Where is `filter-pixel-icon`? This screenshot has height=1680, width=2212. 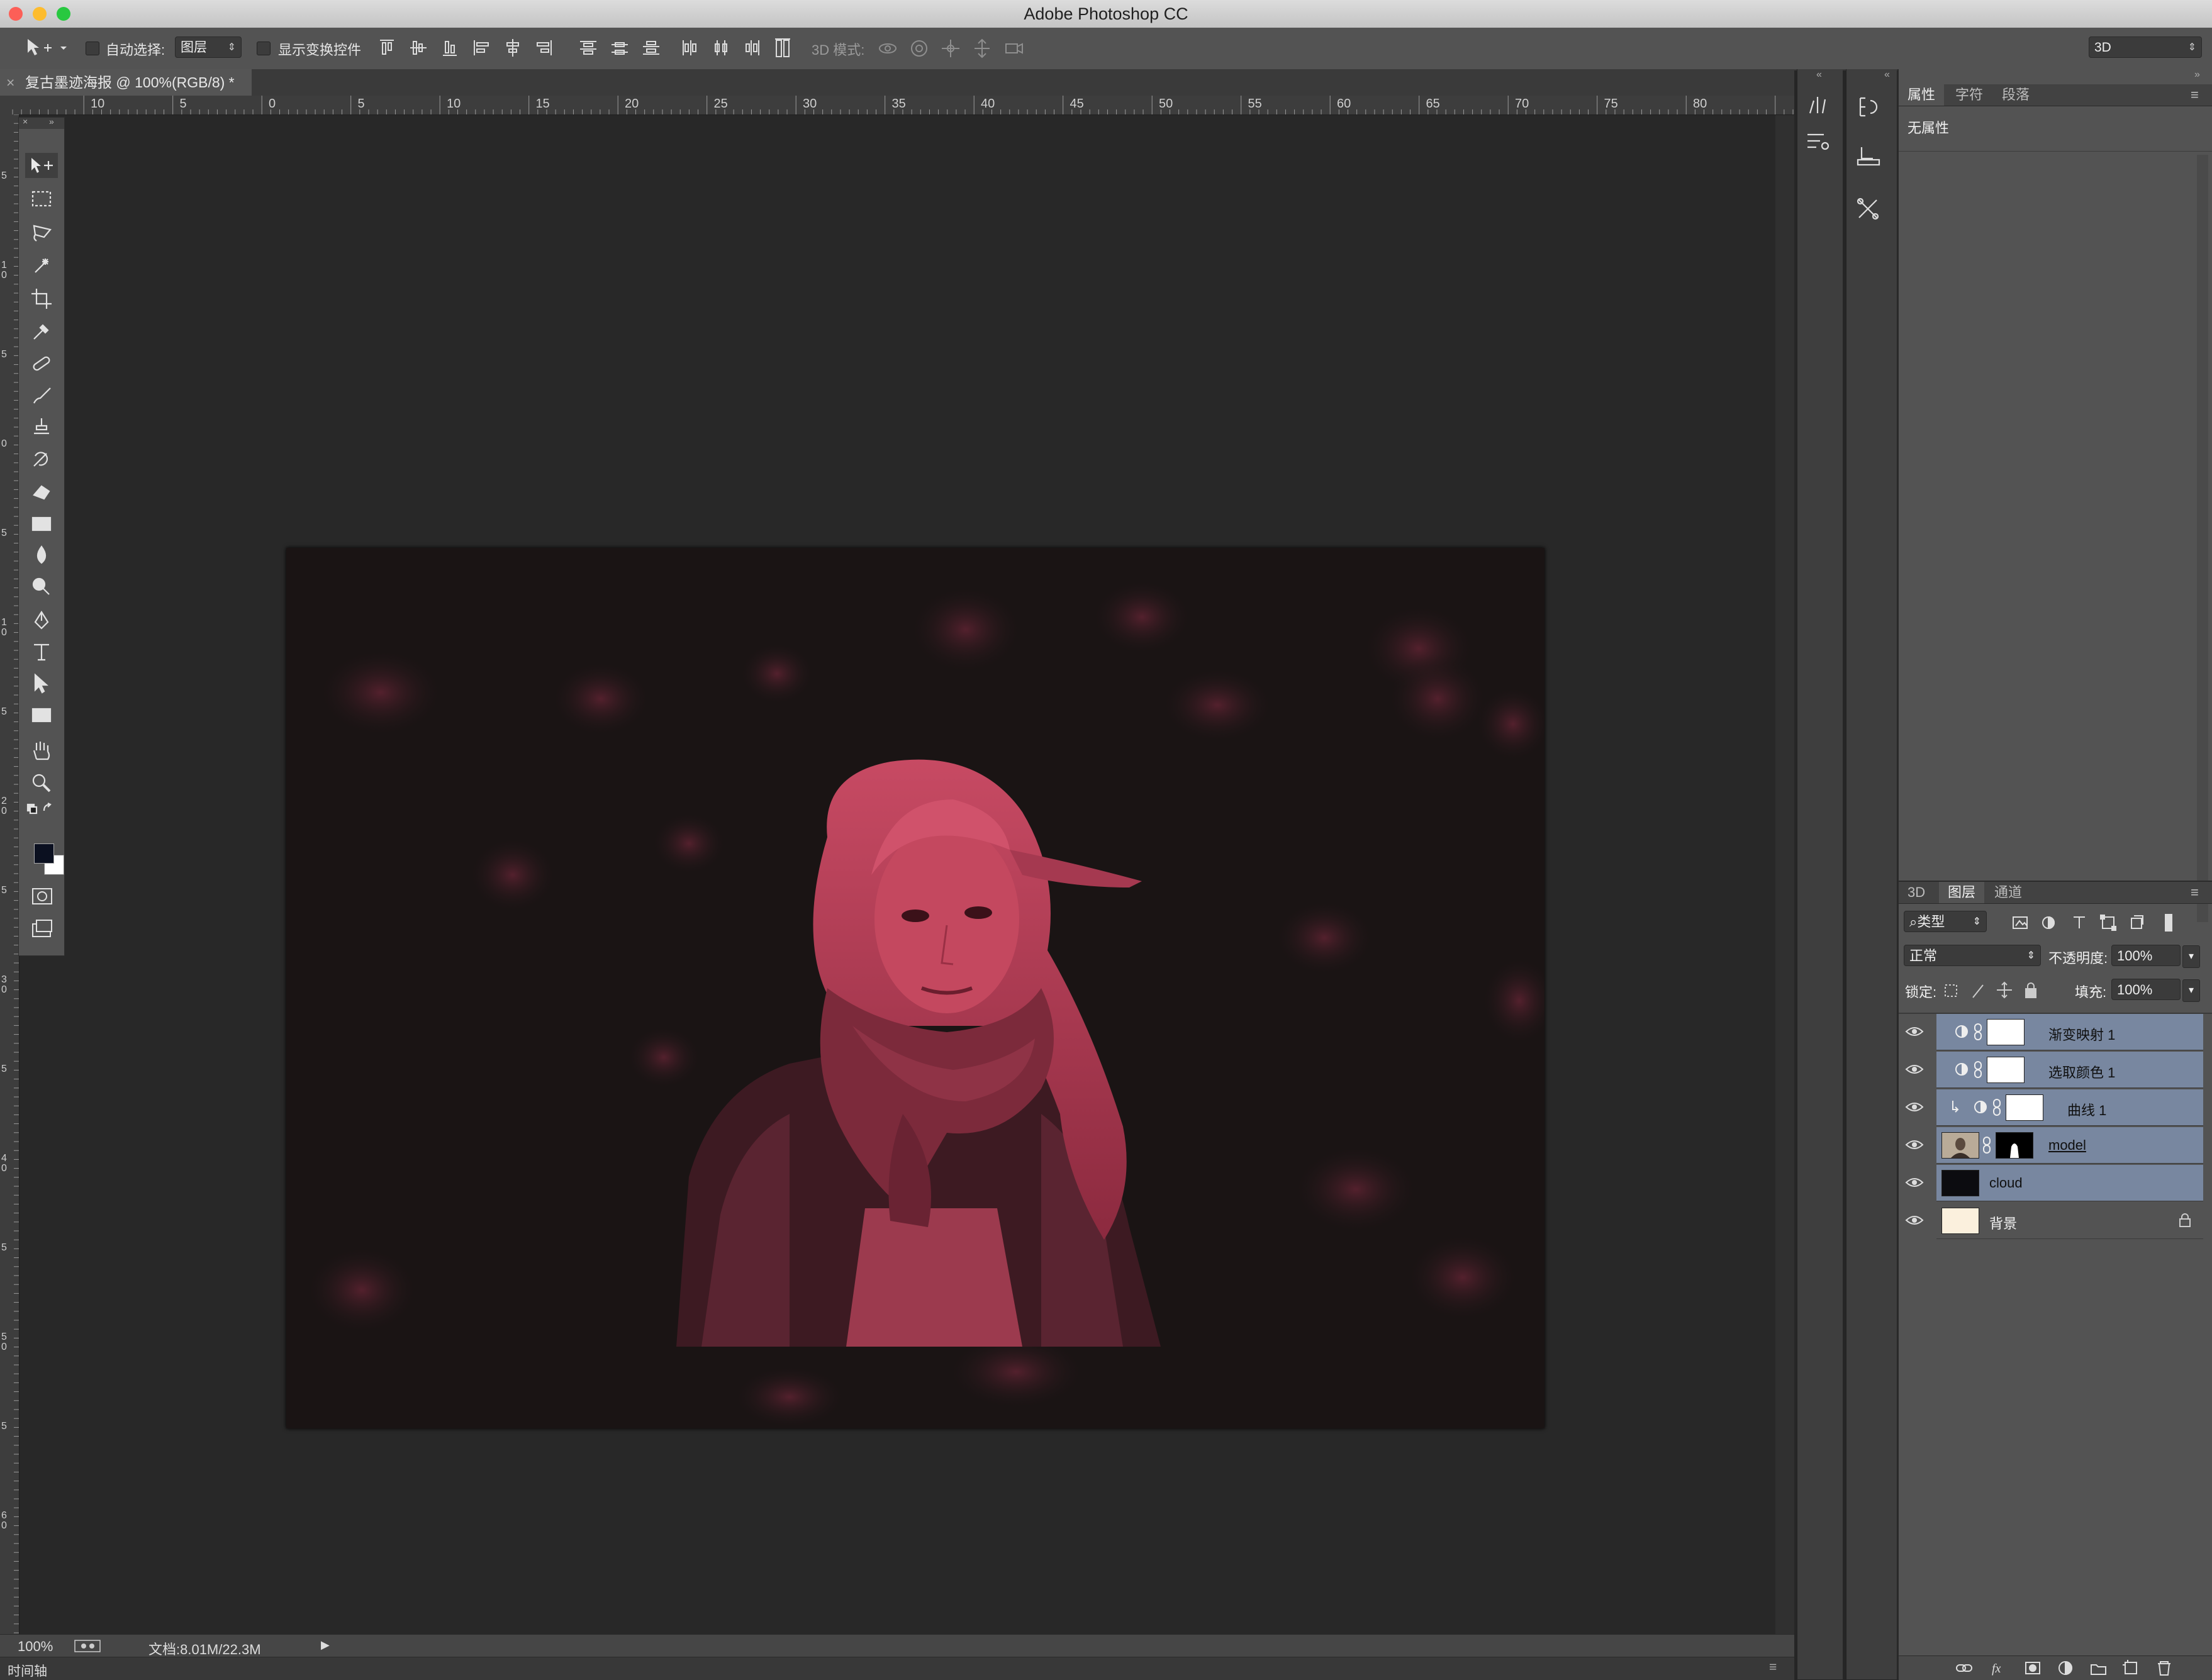
filter-pixel-icon is located at coordinates (2020, 922).